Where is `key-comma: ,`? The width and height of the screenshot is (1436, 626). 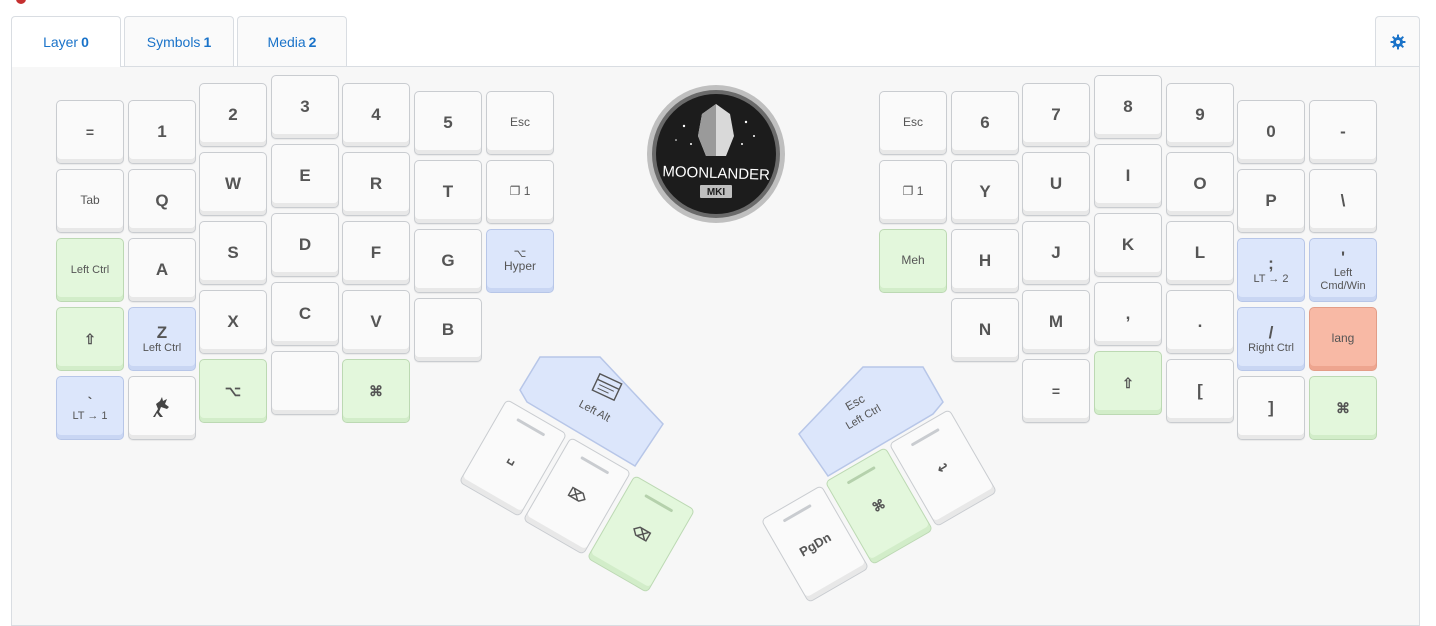 key-comma: , is located at coordinates (1128, 314).